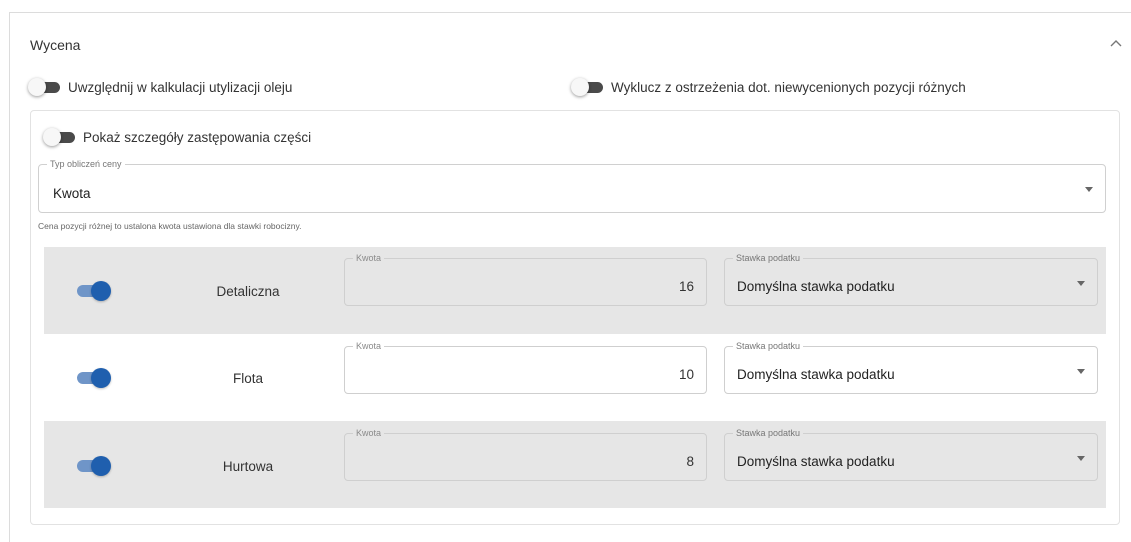  What do you see at coordinates (248, 466) in the screenshot?
I see `rate-name: Hurtowa` at bounding box center [248, 466].